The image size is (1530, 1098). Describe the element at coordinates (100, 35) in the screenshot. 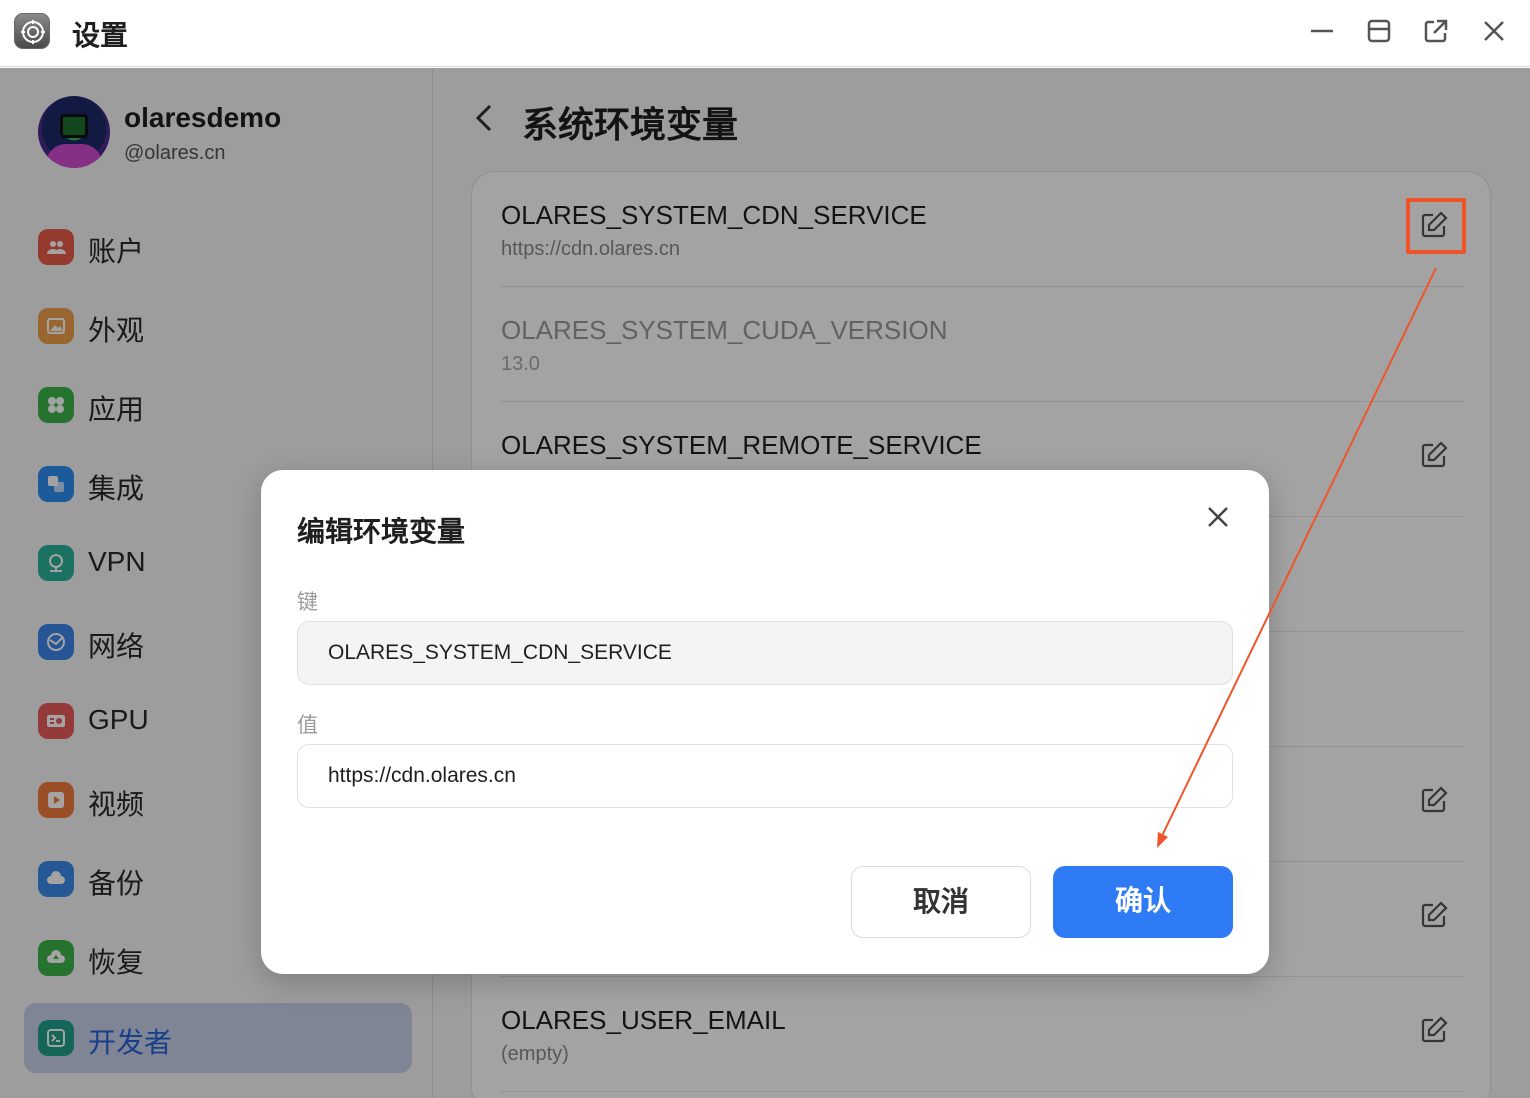

I see `window-title: 设置` at that location.